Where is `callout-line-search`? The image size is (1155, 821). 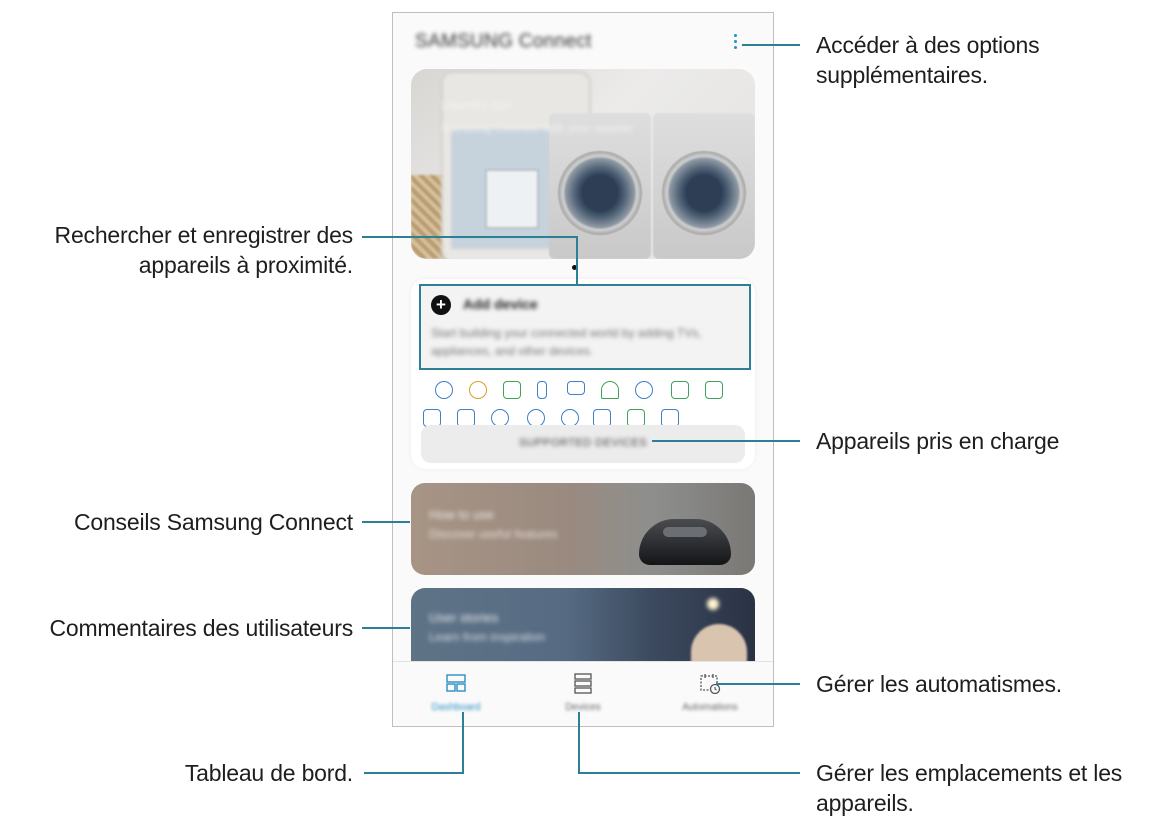
callout-line-search is located at coordinates (470, 237).